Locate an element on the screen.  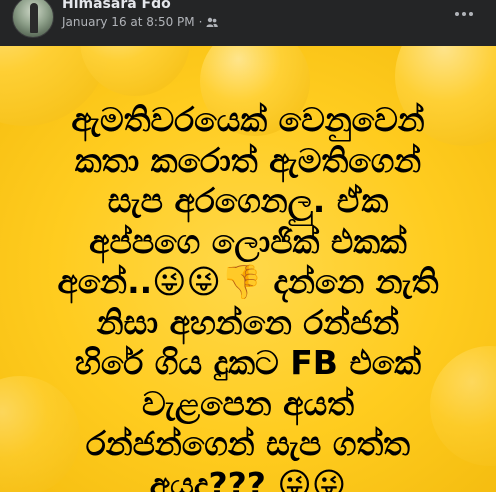
avatar is located at coordinates (33, 19).